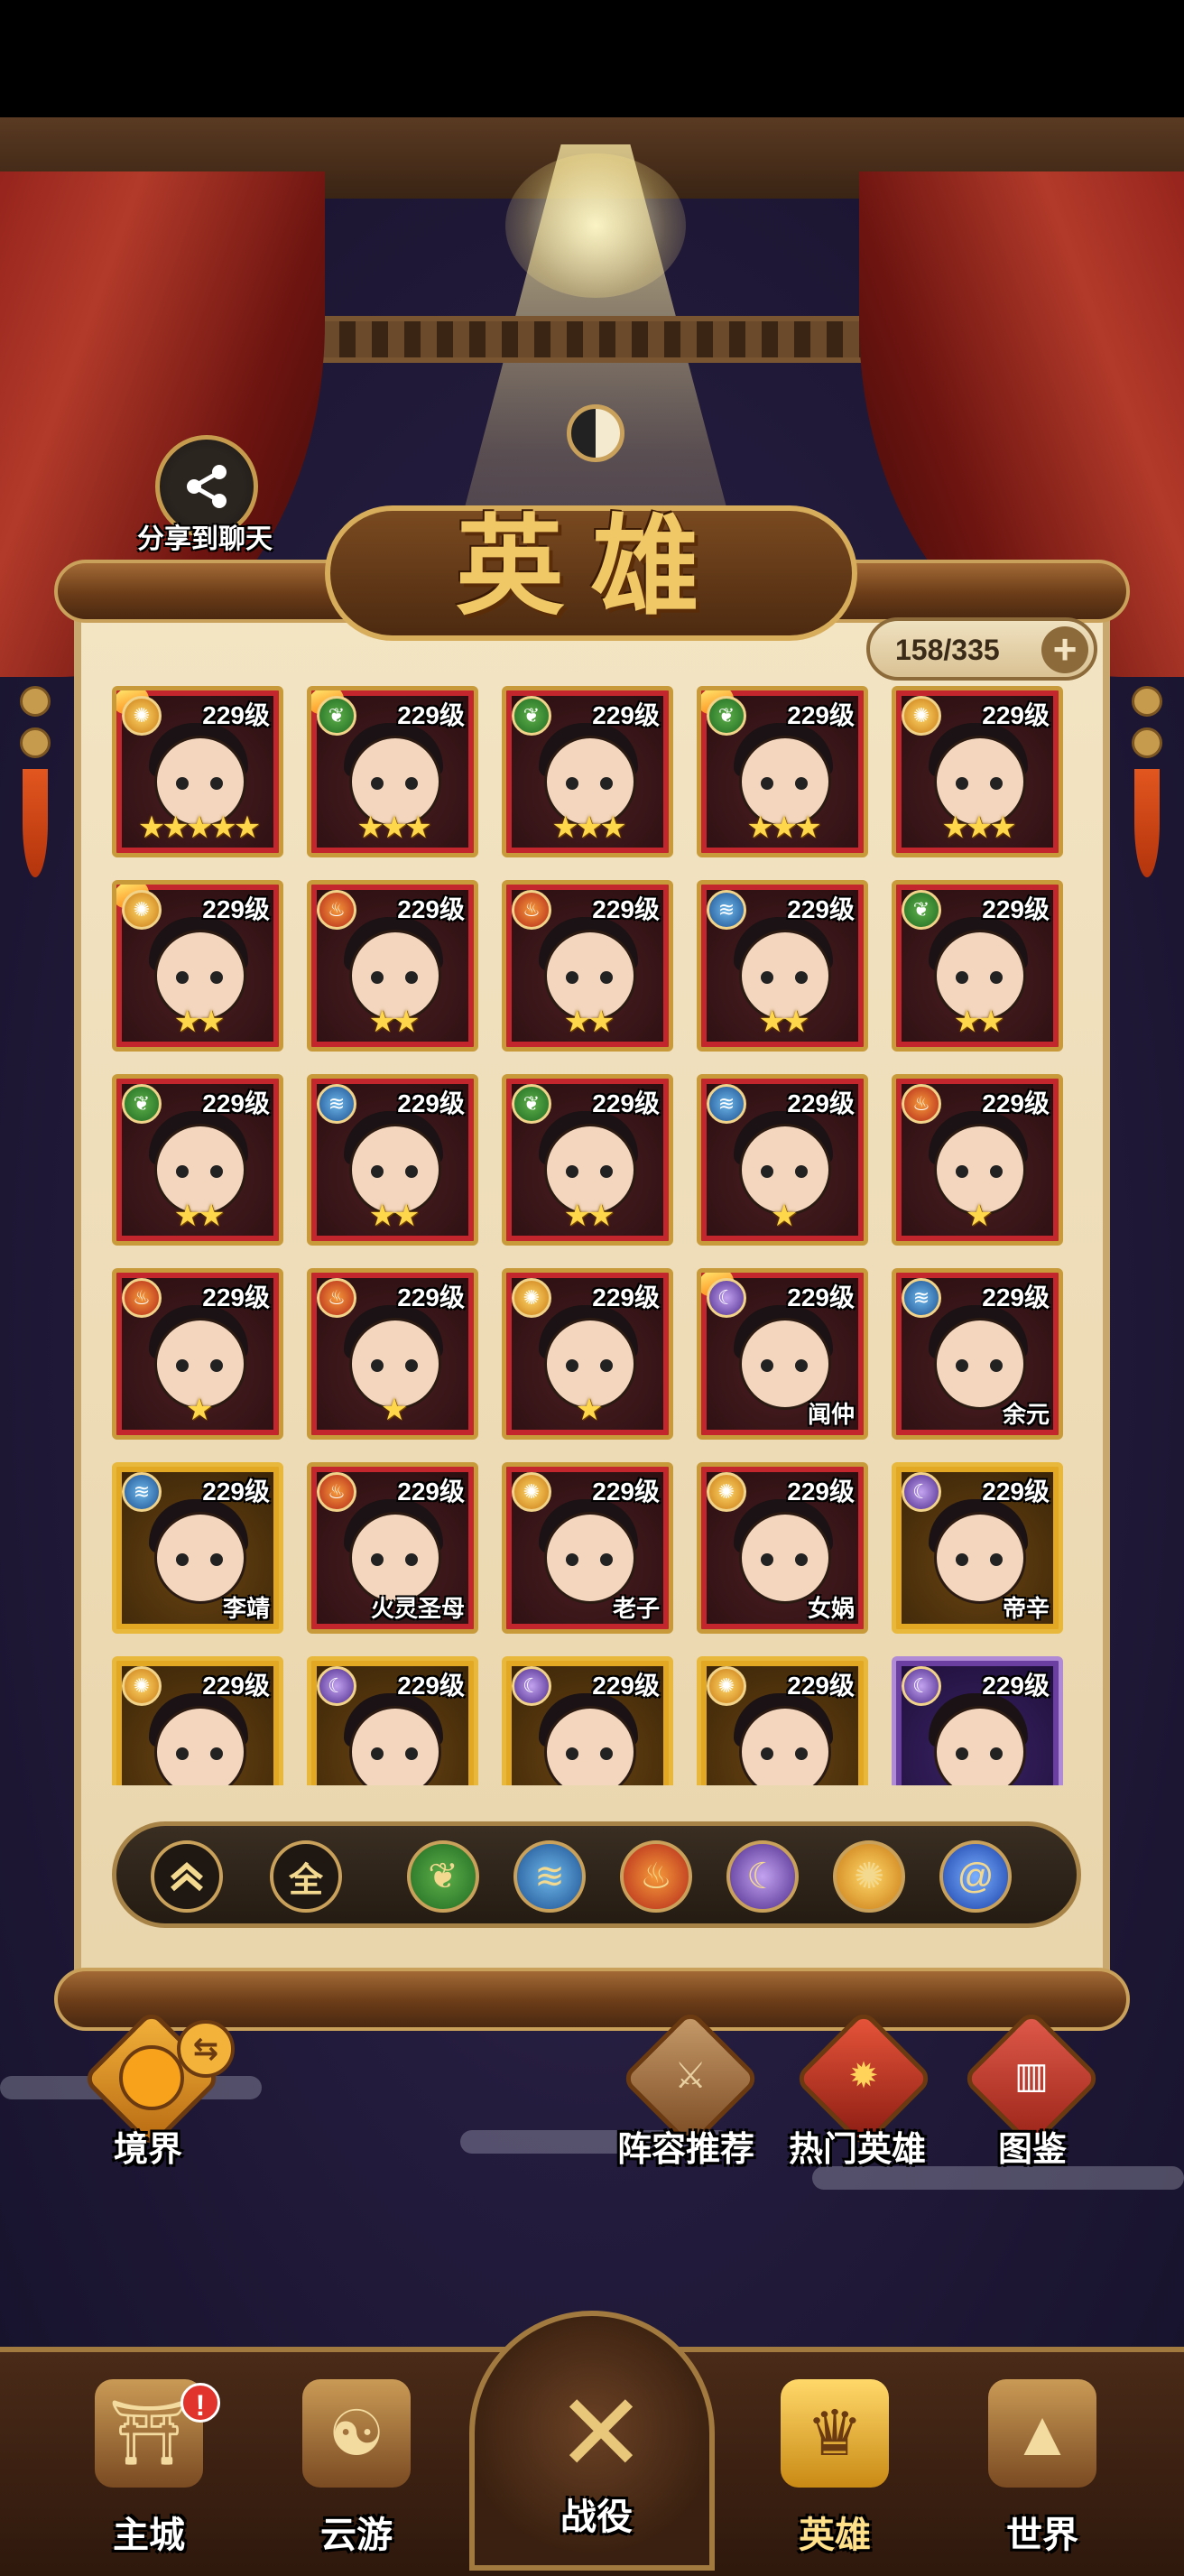 This screenshot has height=2576, width=1184. Describe the element at coordinates (142, 1492) in the screenshot. I see `water-element-icon: ≋` at that location.